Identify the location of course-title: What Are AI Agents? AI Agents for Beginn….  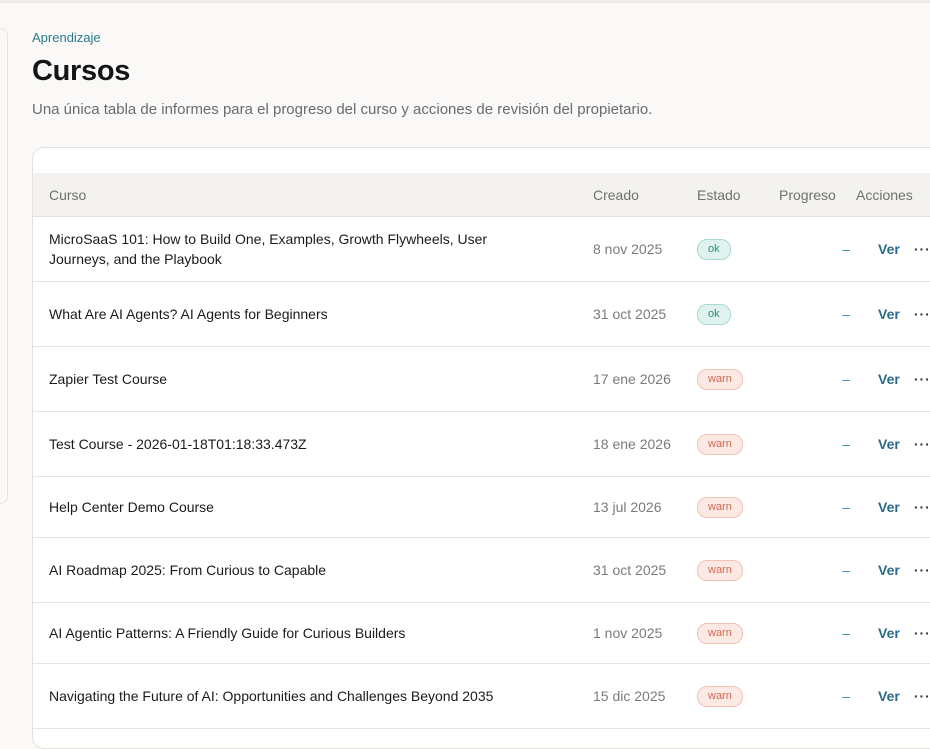
(313, 314).